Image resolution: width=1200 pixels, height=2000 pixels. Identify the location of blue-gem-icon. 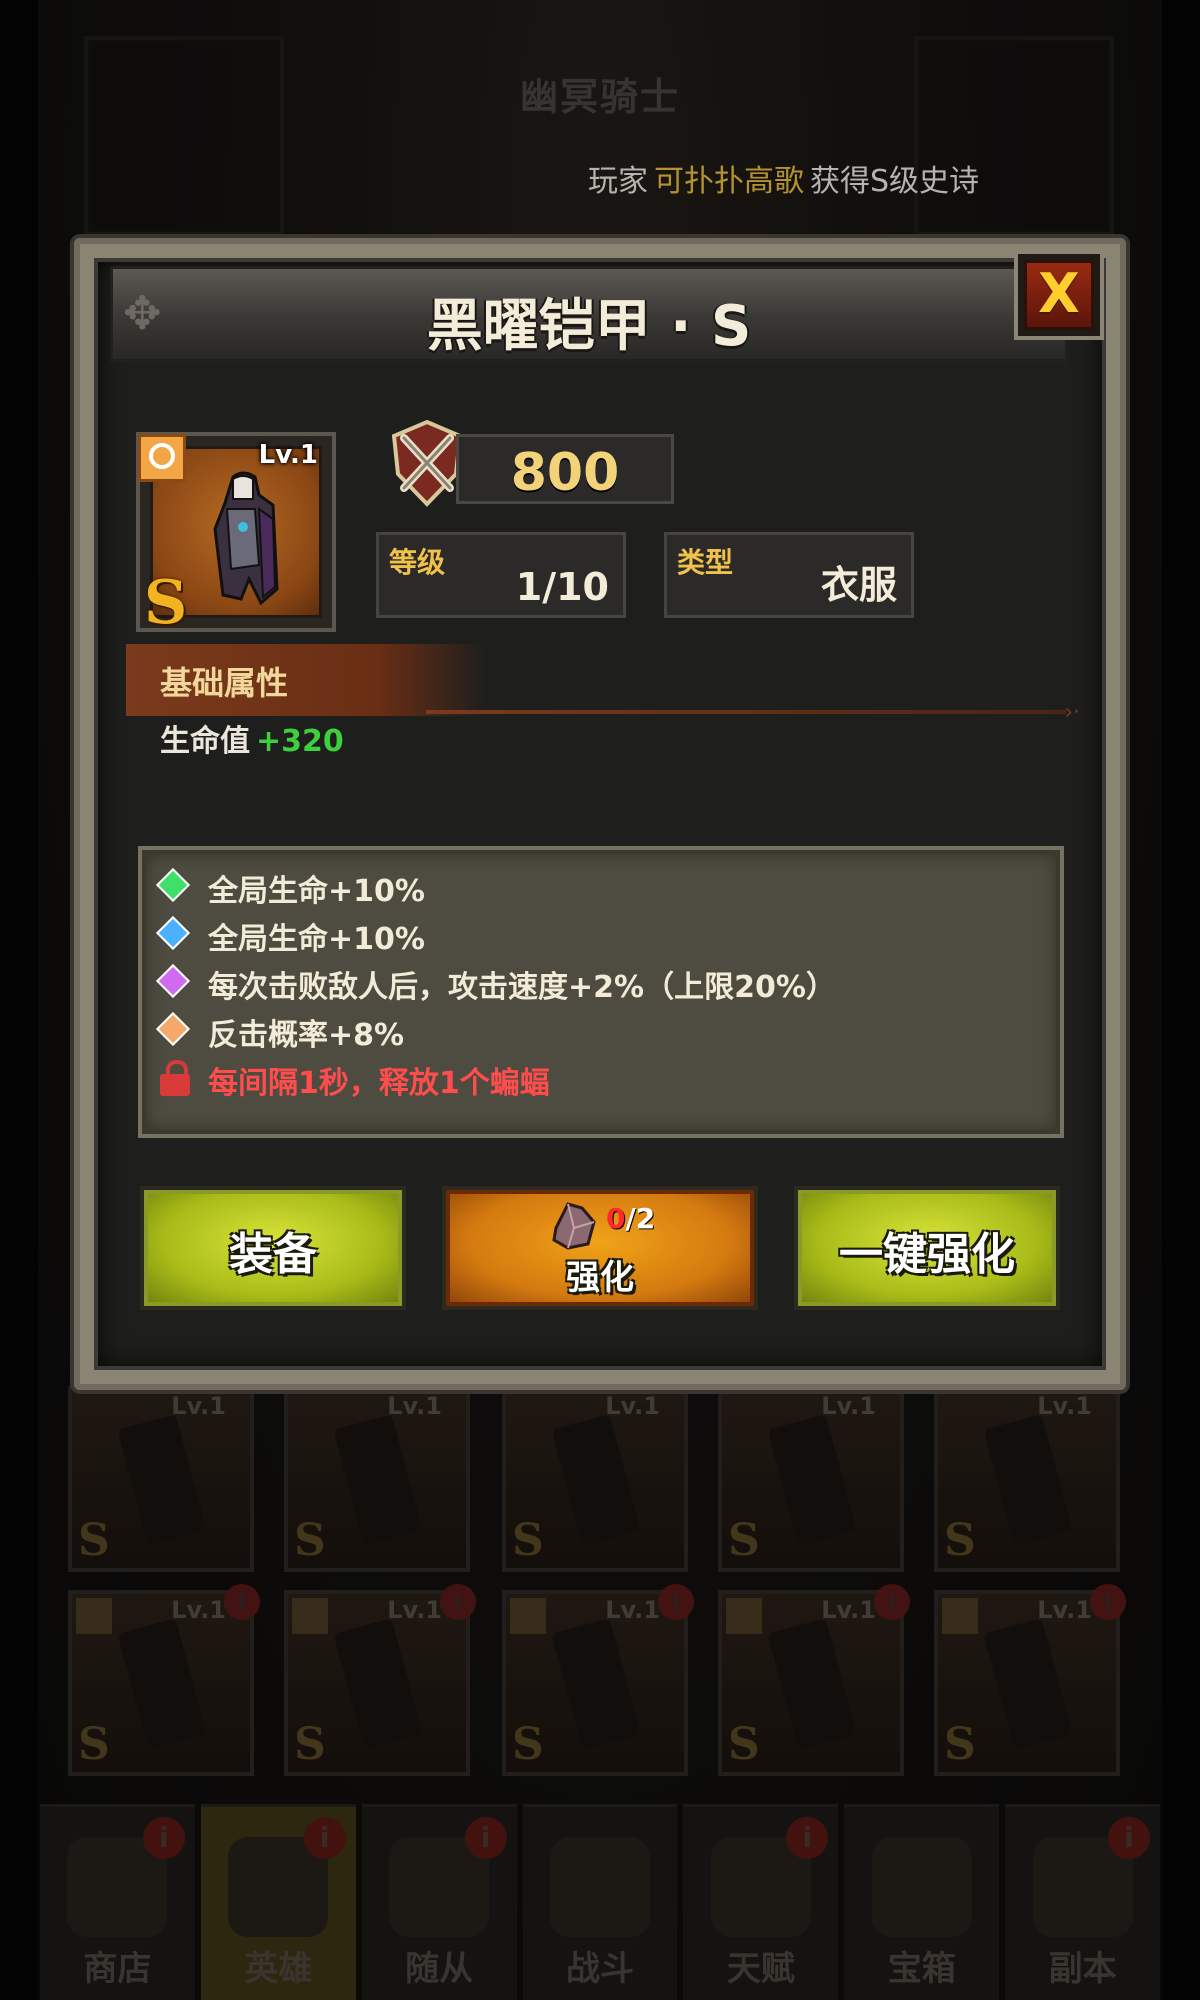
(173, 933).